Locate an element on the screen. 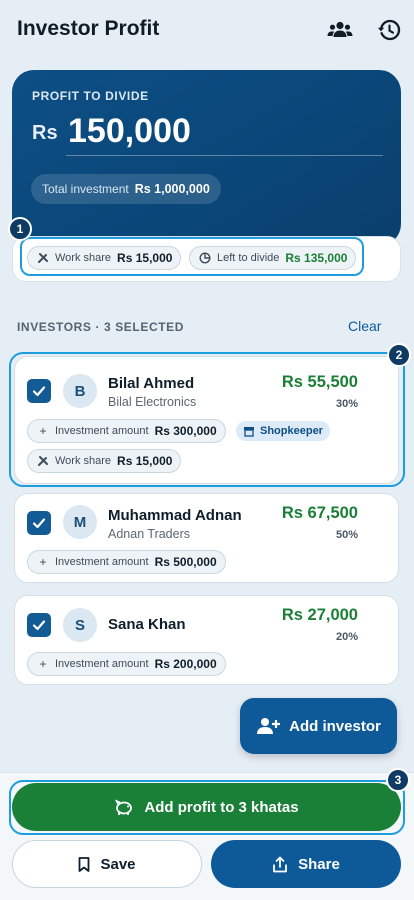  left-to-divide-value: Rs 135,000 is located at coordinates (316, 258).